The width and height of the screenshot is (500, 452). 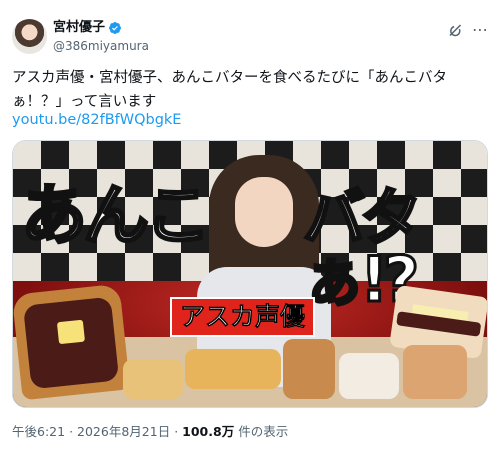 What do you see at coordinates (208, 431) in the screenshot?
I see `views-count: 100.8万` at bounding box center [208, 431].